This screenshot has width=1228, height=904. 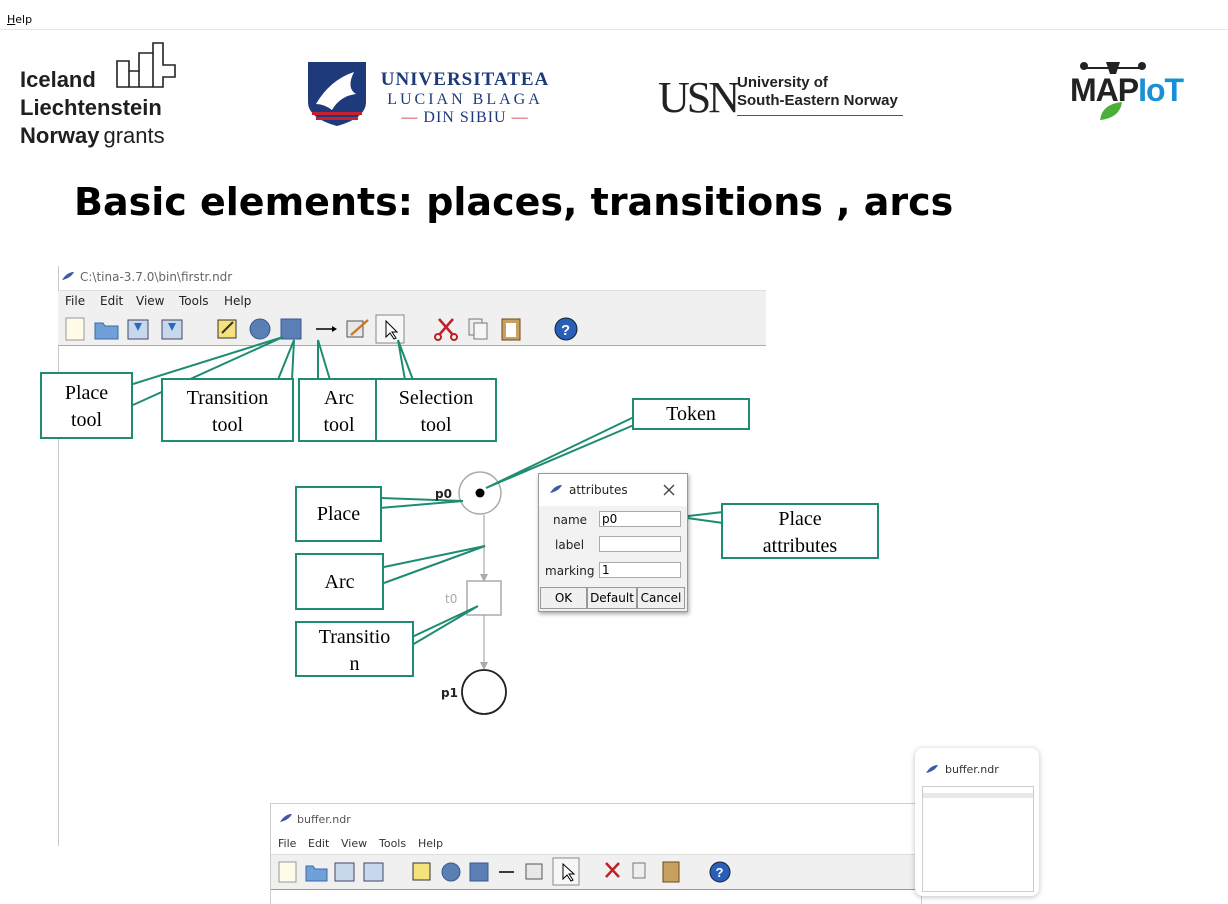 What do you see at coordinates (354, 649) in the screenshot?
I see `transition-callout: Transitio n` at bounding box center [354, 649].